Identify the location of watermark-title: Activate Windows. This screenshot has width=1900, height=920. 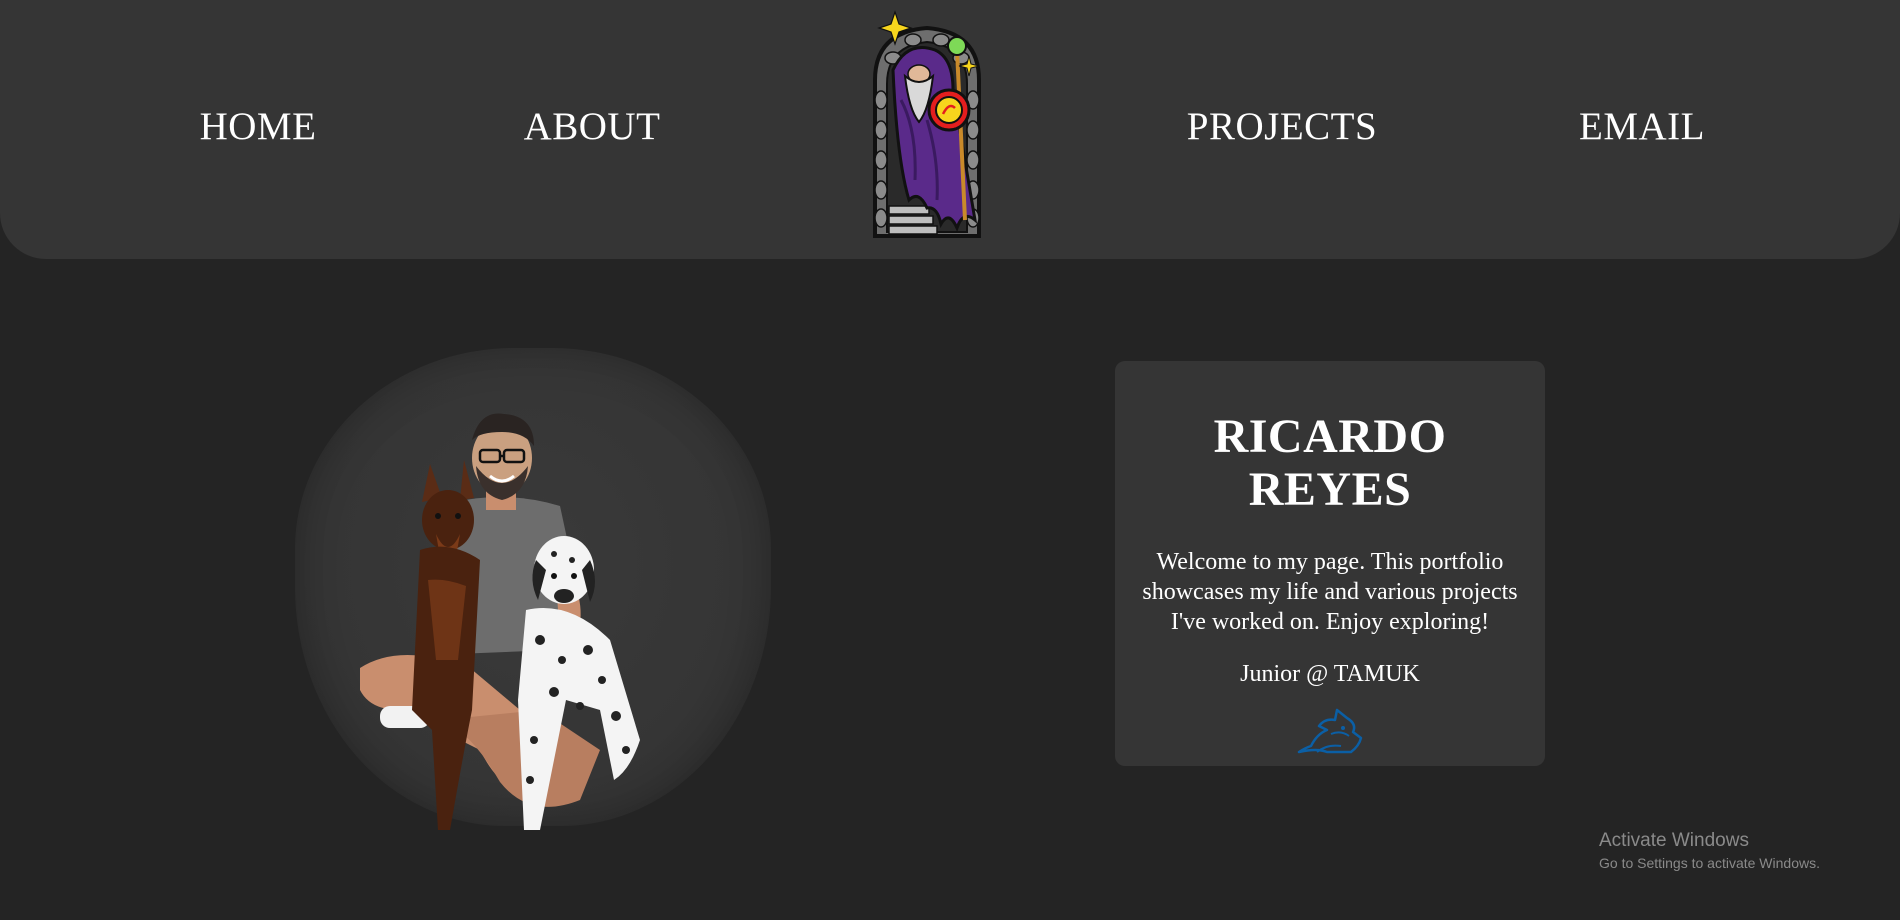
(1674, 840).